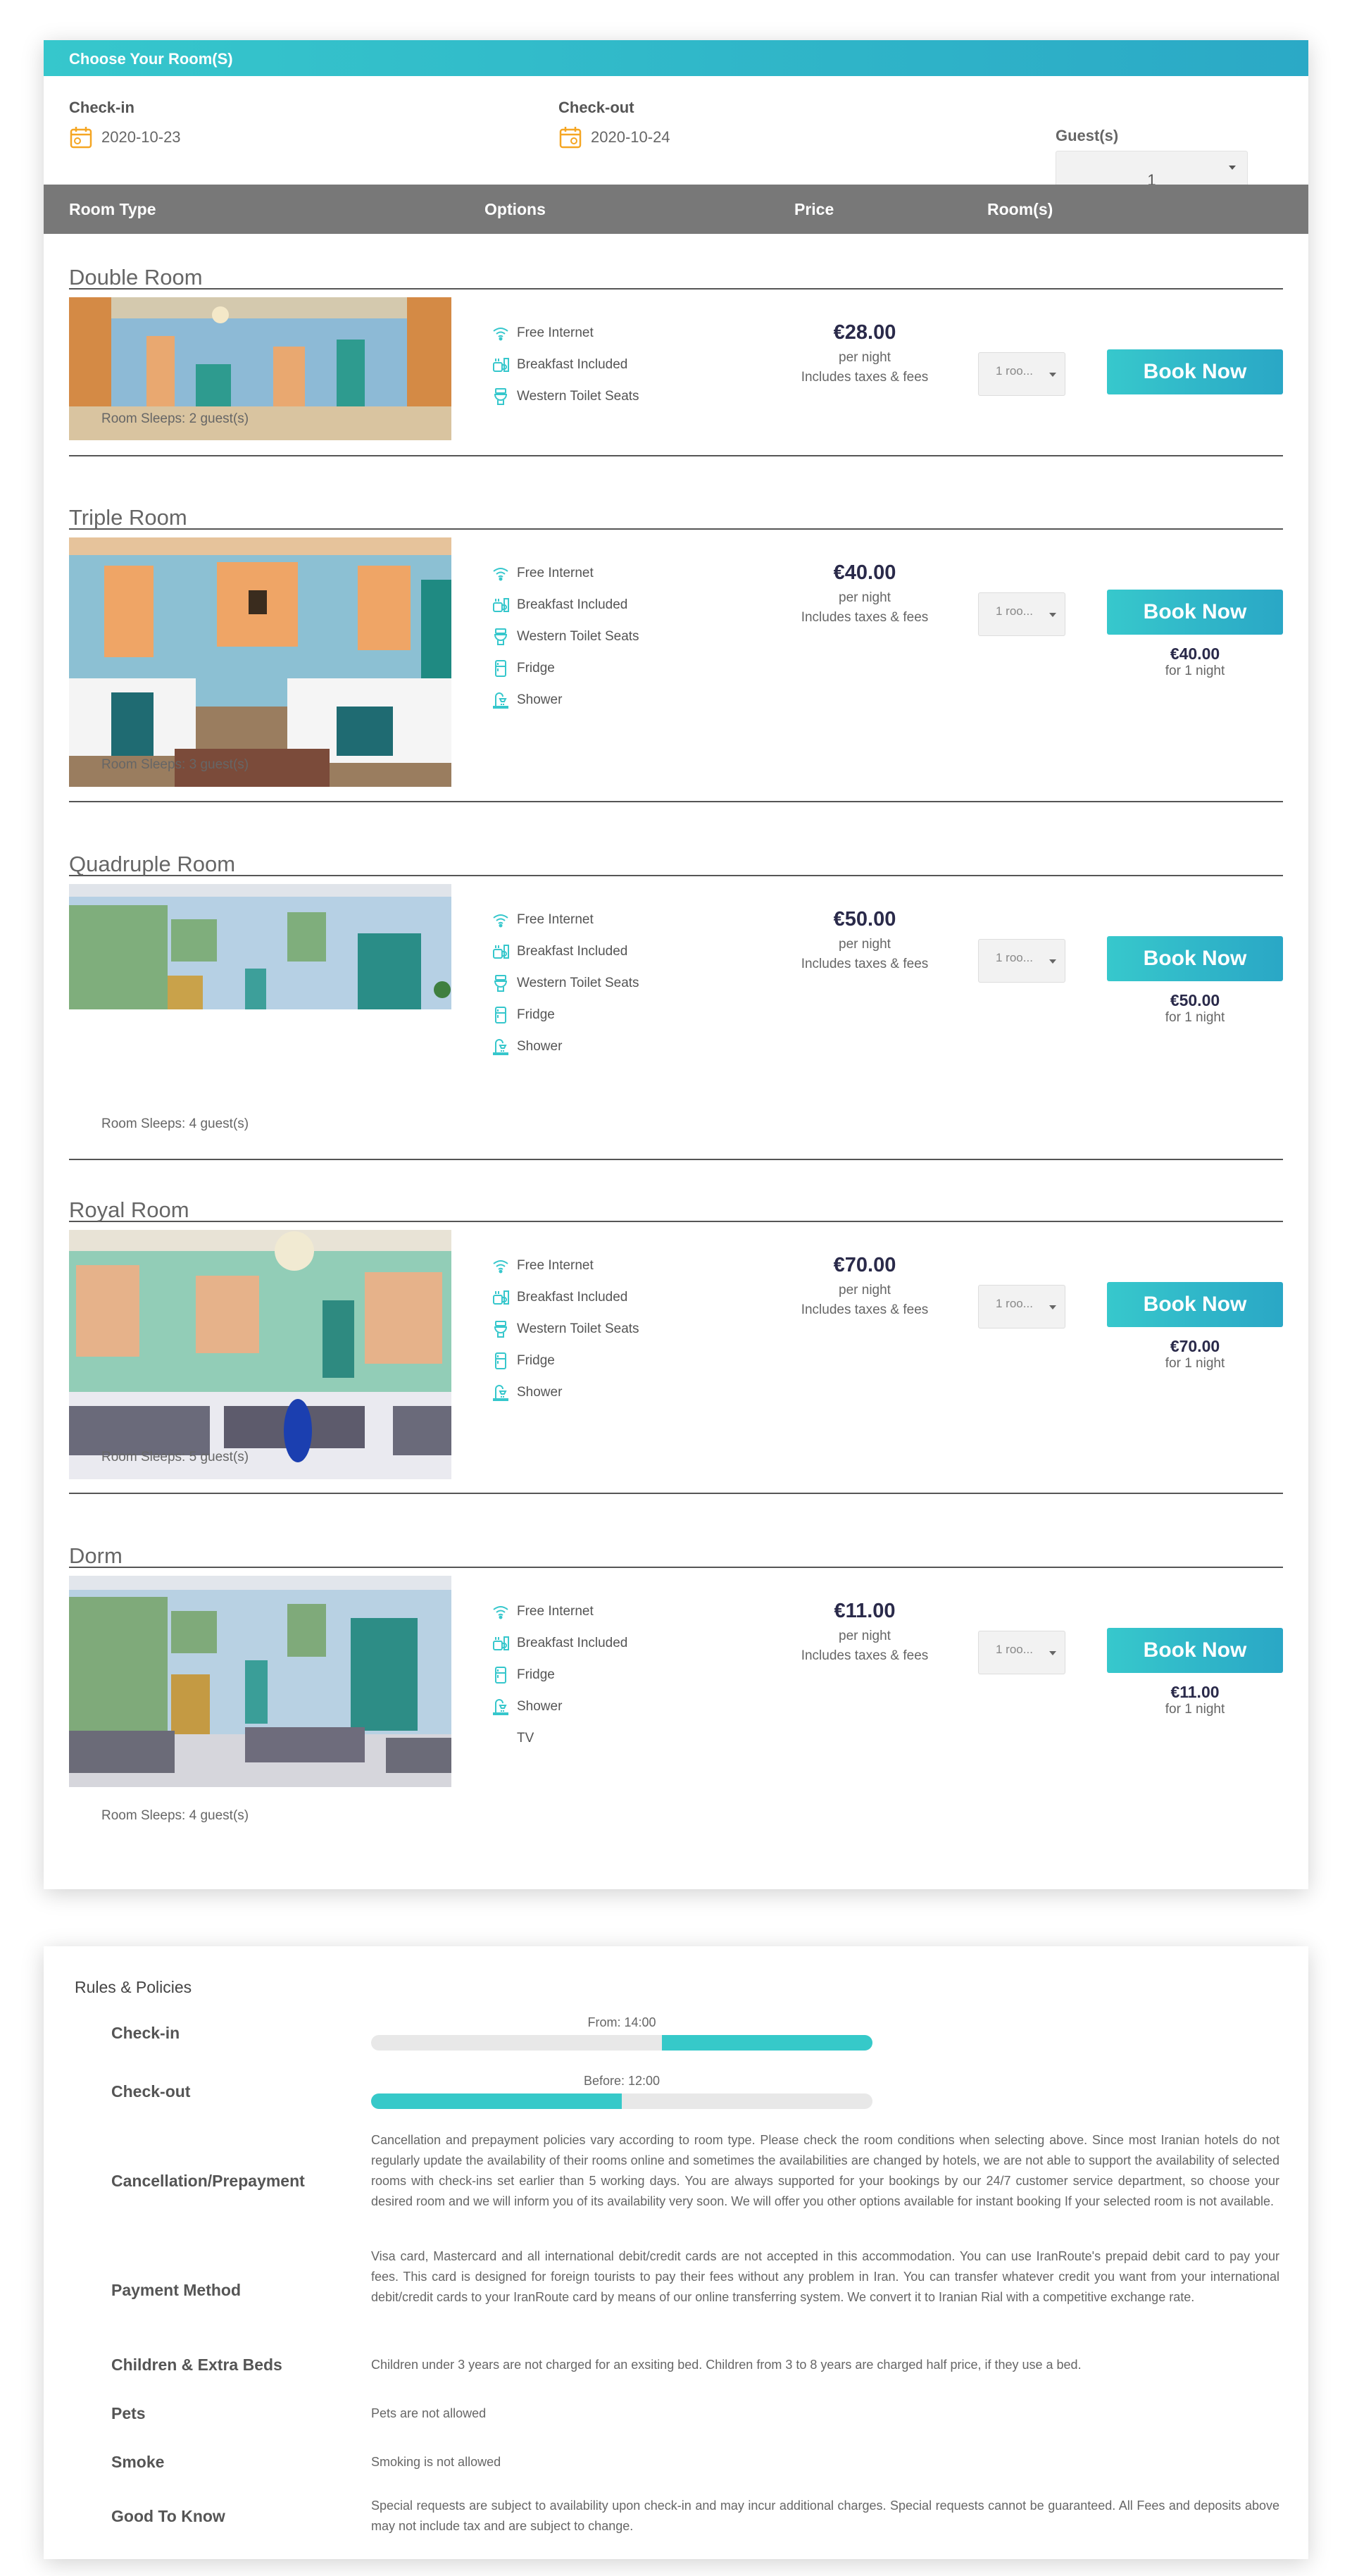 This screenshot has width=1352, height=2576. Describe the element at coordinates (175, 1815) in the screenshot. I see `room-sleeps: Room Sleeps: 4 guest(s)` at that location.